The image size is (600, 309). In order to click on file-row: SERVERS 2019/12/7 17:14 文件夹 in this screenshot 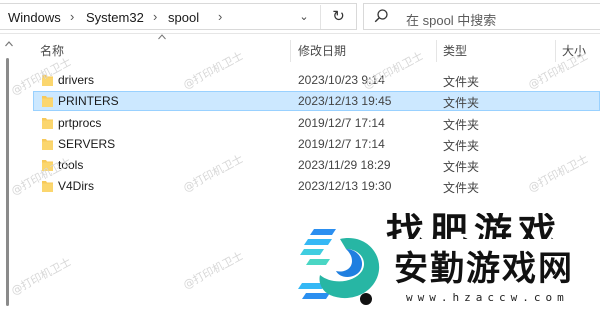, I will do `click(316, 144)`.